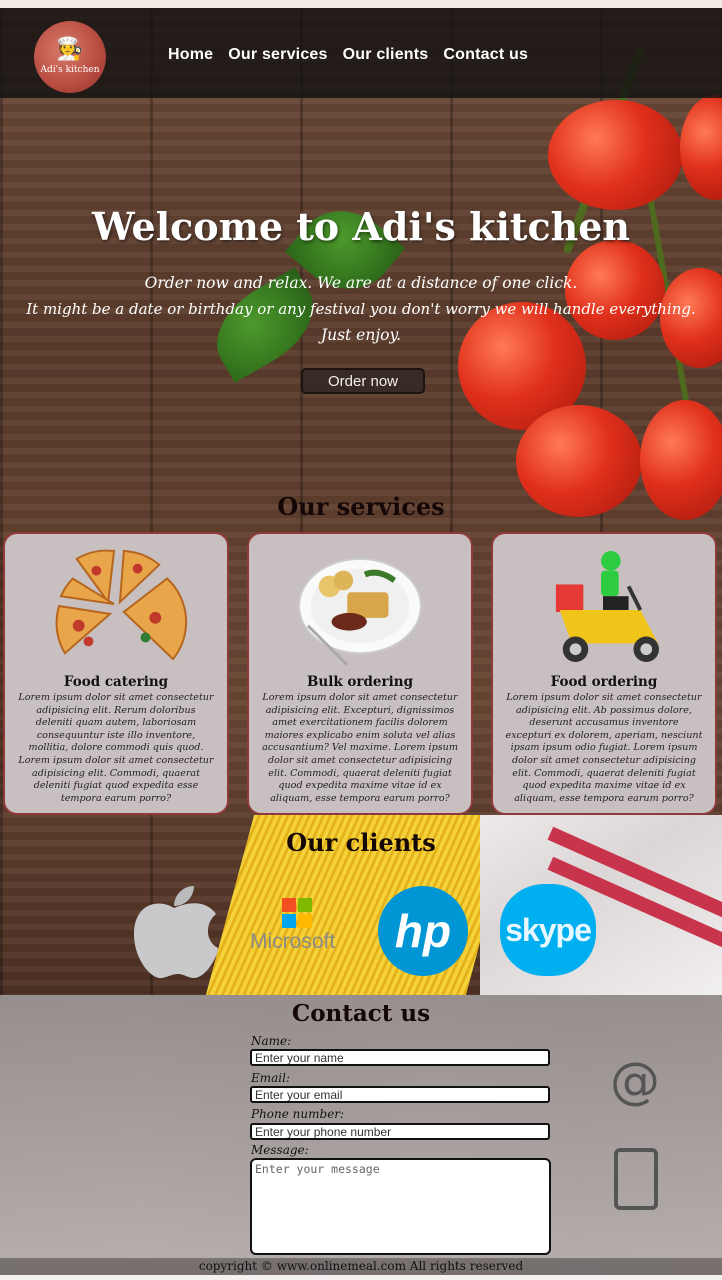  I want to click on main-nav: Home Our services Our clients Contact us, so click(348, 55).